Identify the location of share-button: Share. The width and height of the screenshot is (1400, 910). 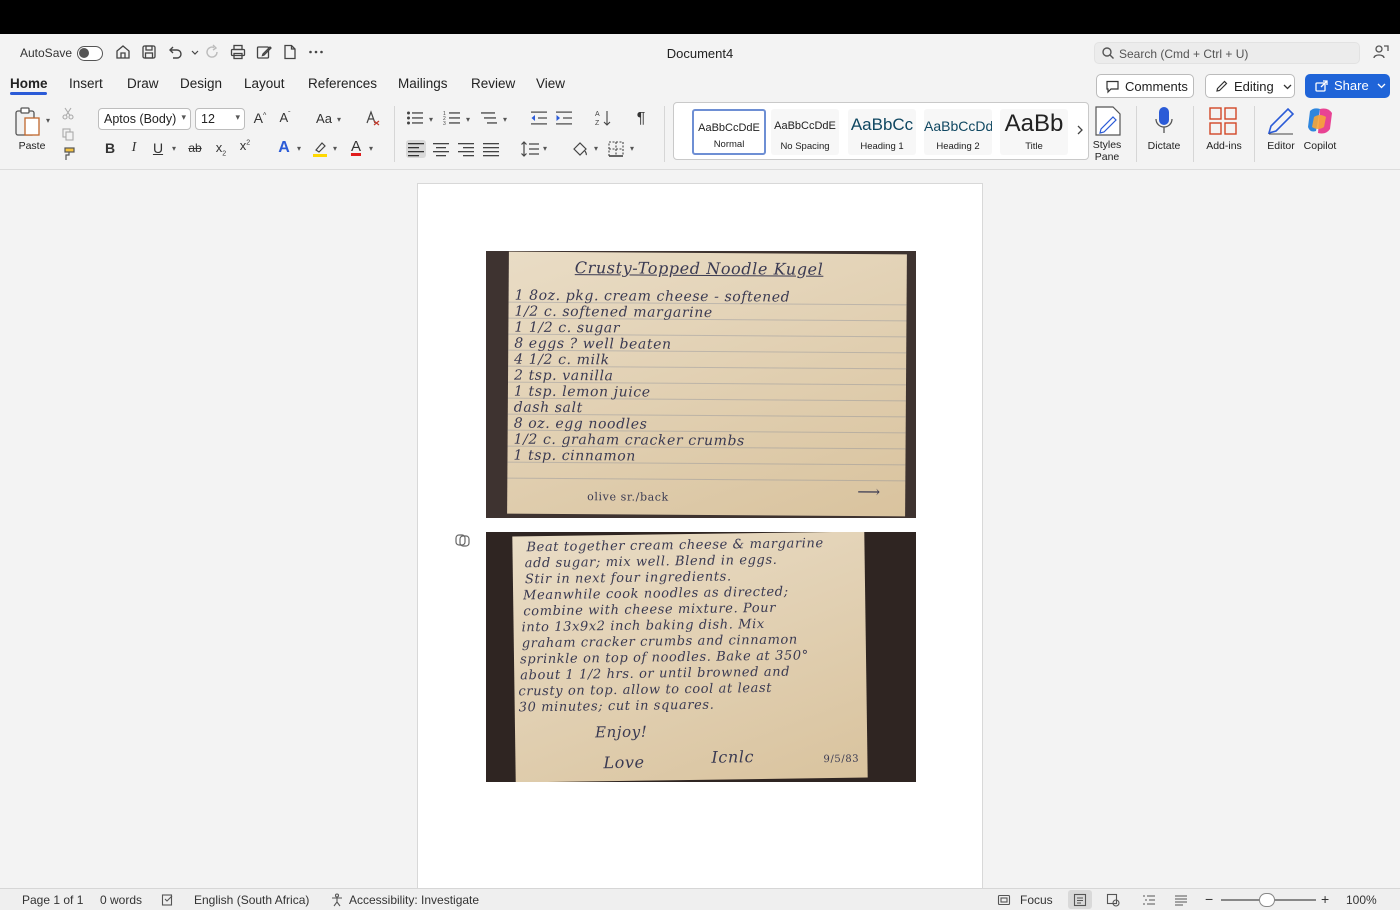
(1347, 86).